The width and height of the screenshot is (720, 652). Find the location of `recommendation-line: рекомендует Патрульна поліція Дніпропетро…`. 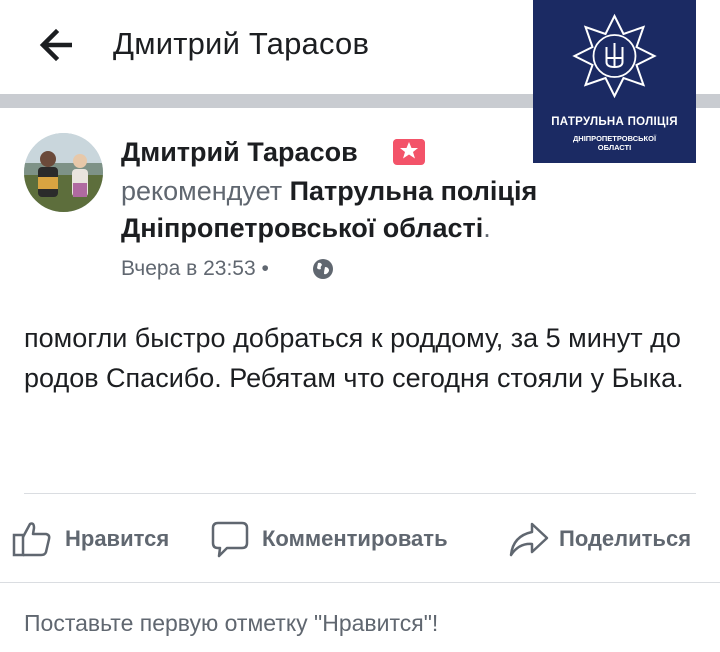

recommendation-line: рекомендует Патрульна поліція Дніпропетро… is located at coordinates (401, 210).